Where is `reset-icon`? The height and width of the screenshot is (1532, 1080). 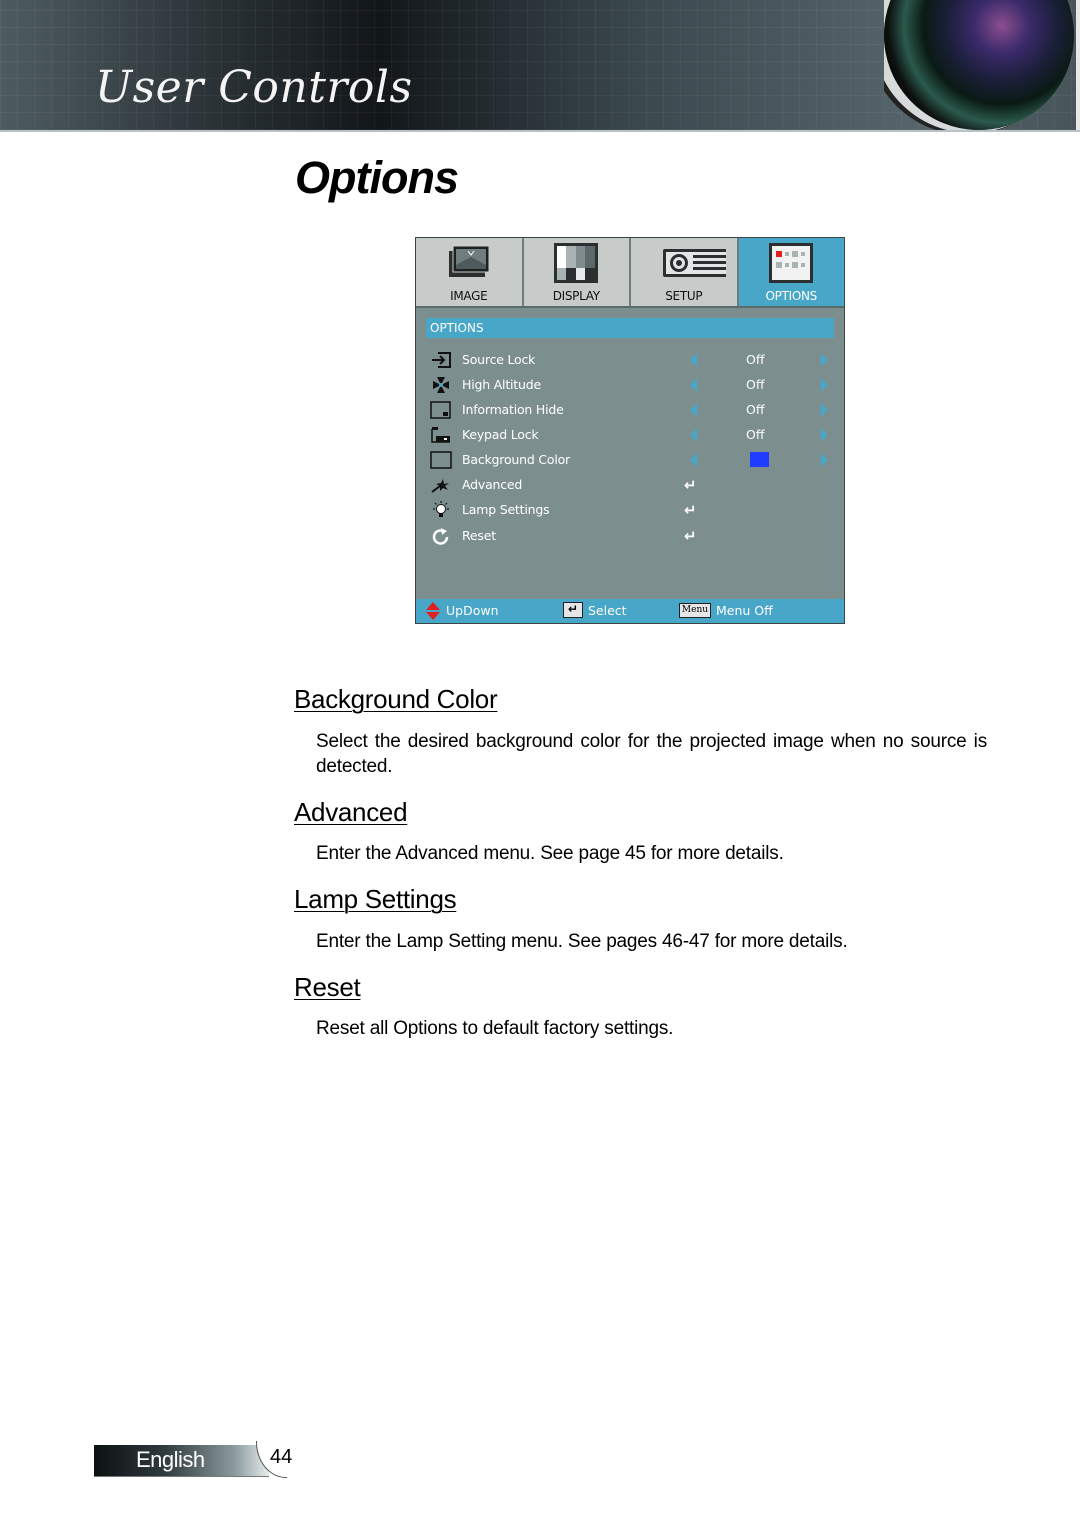
reset-icon is located at coordinates (440, 536).